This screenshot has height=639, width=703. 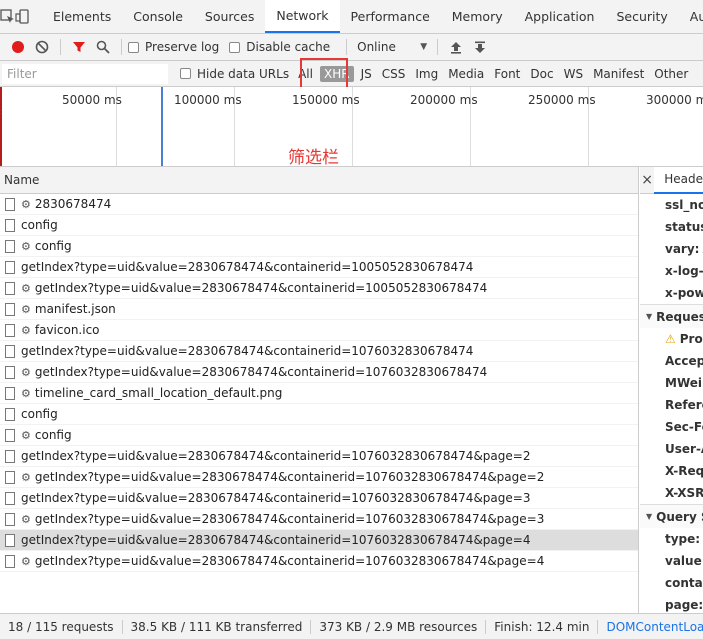 I want to click on header-row: ⚠ Pro, so click(x=671, y=339).